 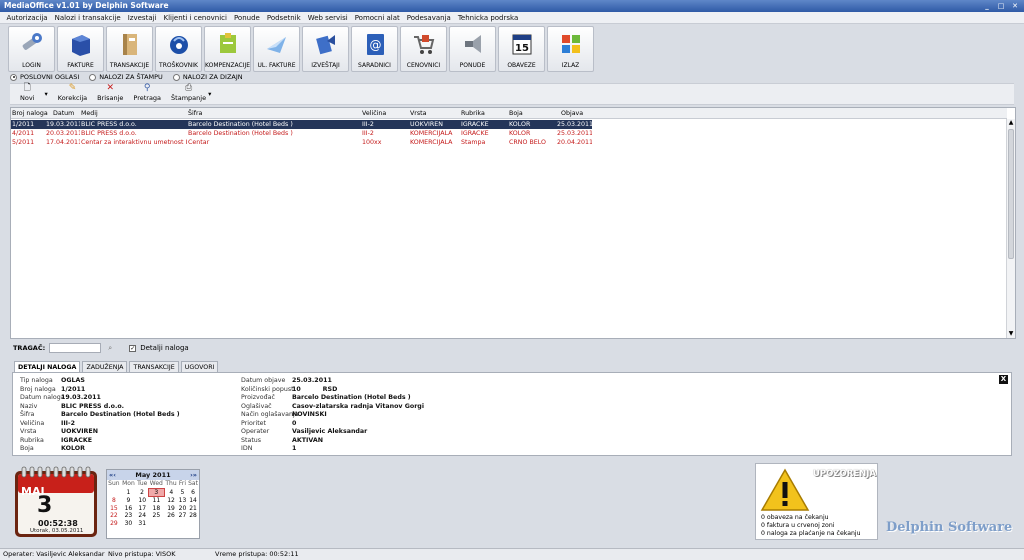 What do you see at coordinates (193, 475) in the screenshot?
I see `next-year-icon: ›»` at bounding box center [193, 475].